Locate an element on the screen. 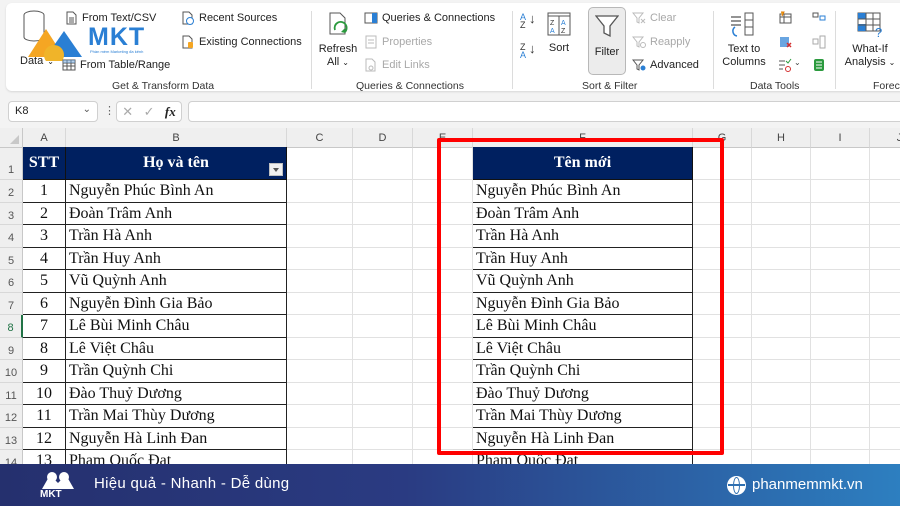 Image resolution: width=900 pixels, height=506 pixels. filter-dropdown-icon is located at coordinates (276, 169).